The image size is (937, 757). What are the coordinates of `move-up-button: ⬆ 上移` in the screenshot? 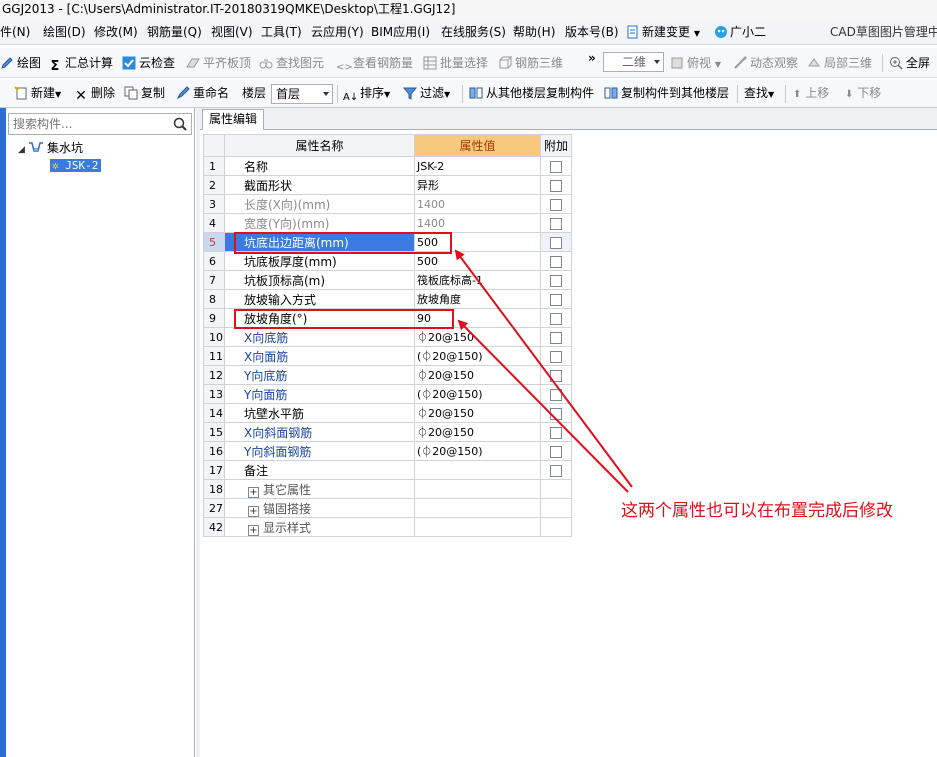 It's located at (811, 94).